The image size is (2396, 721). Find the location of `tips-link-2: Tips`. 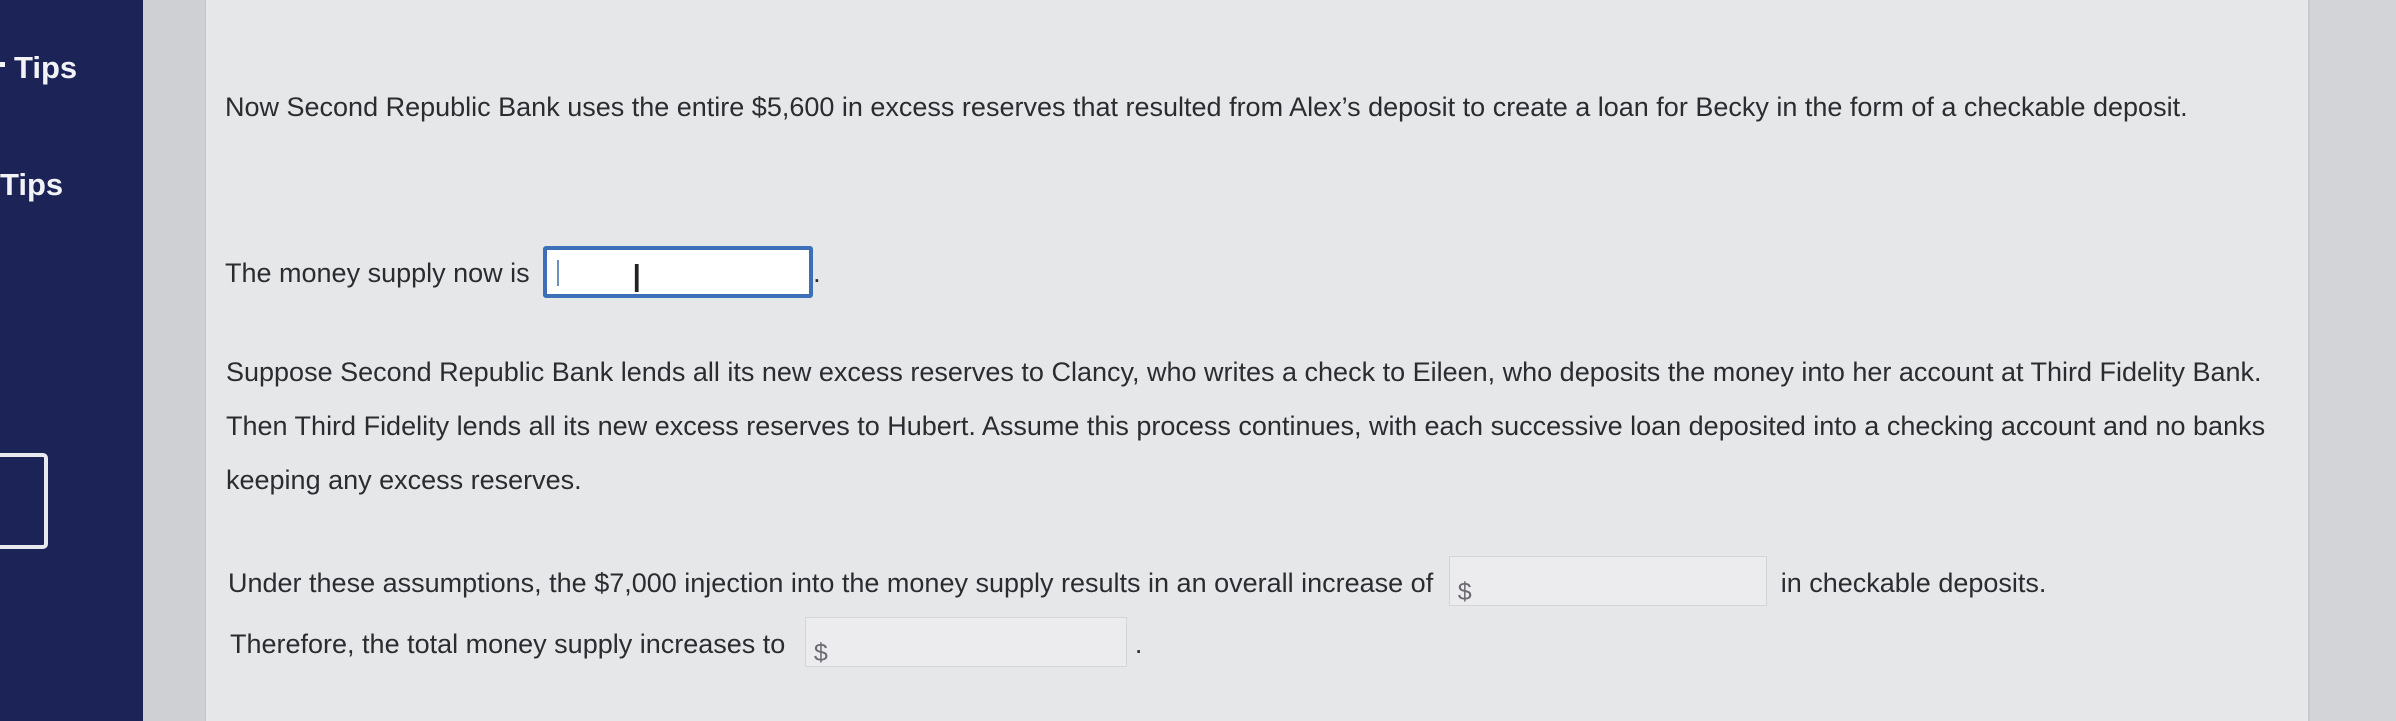

tips-link-2: Tips is located at coordinates (31, 185).